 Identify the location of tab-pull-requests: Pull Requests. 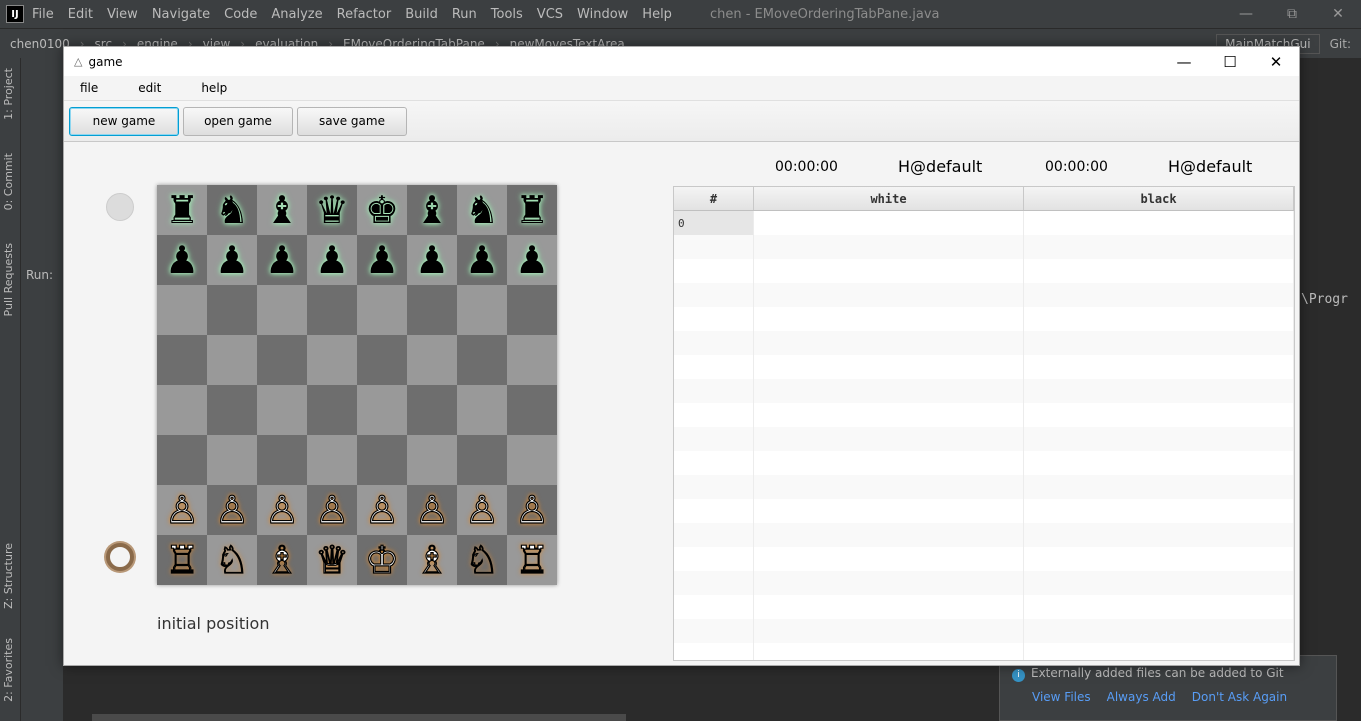
(8, 279).